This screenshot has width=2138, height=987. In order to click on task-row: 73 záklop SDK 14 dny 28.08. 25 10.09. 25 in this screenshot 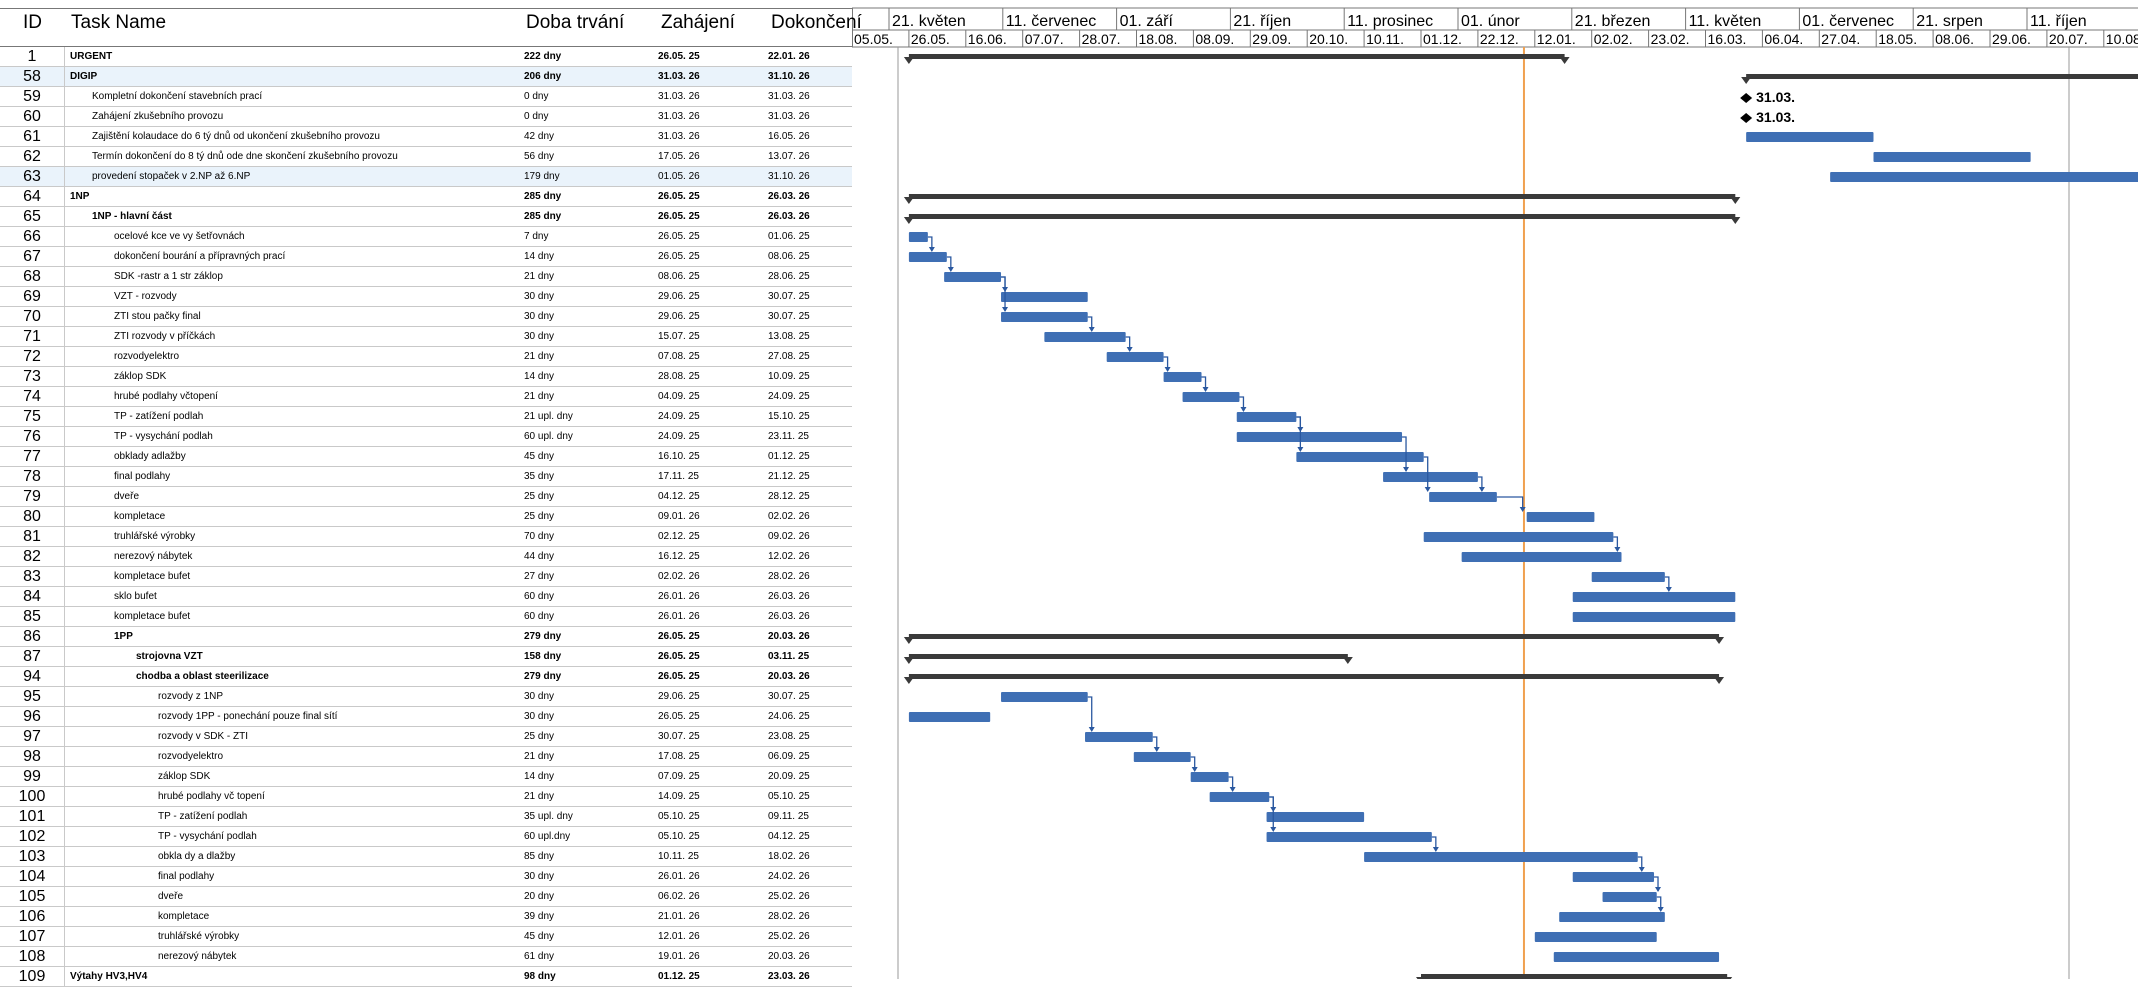, I will do `click(426, 377)`.